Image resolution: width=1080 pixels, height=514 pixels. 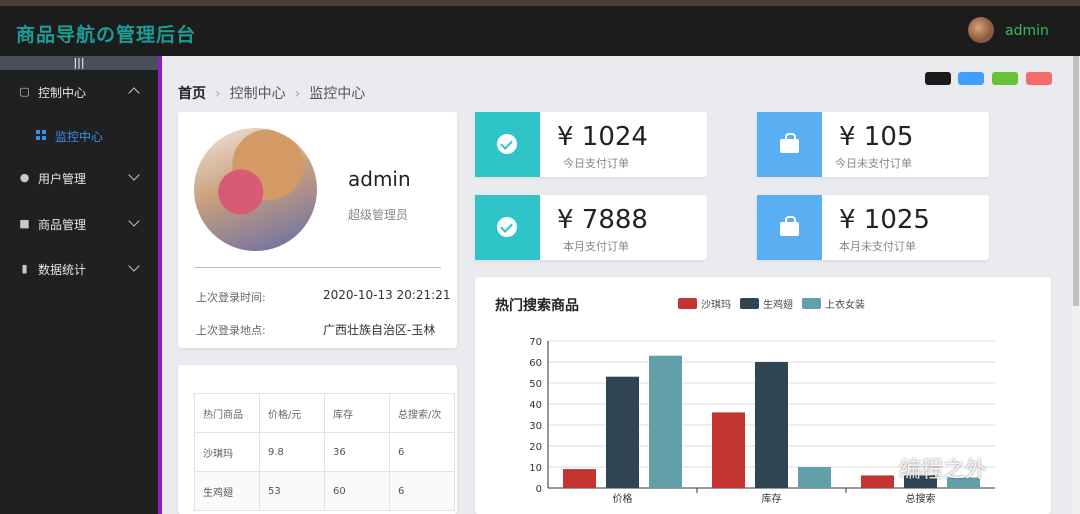 I want to click on sidebar-item-users: ● 用户管理, so click(x=79, y=178).